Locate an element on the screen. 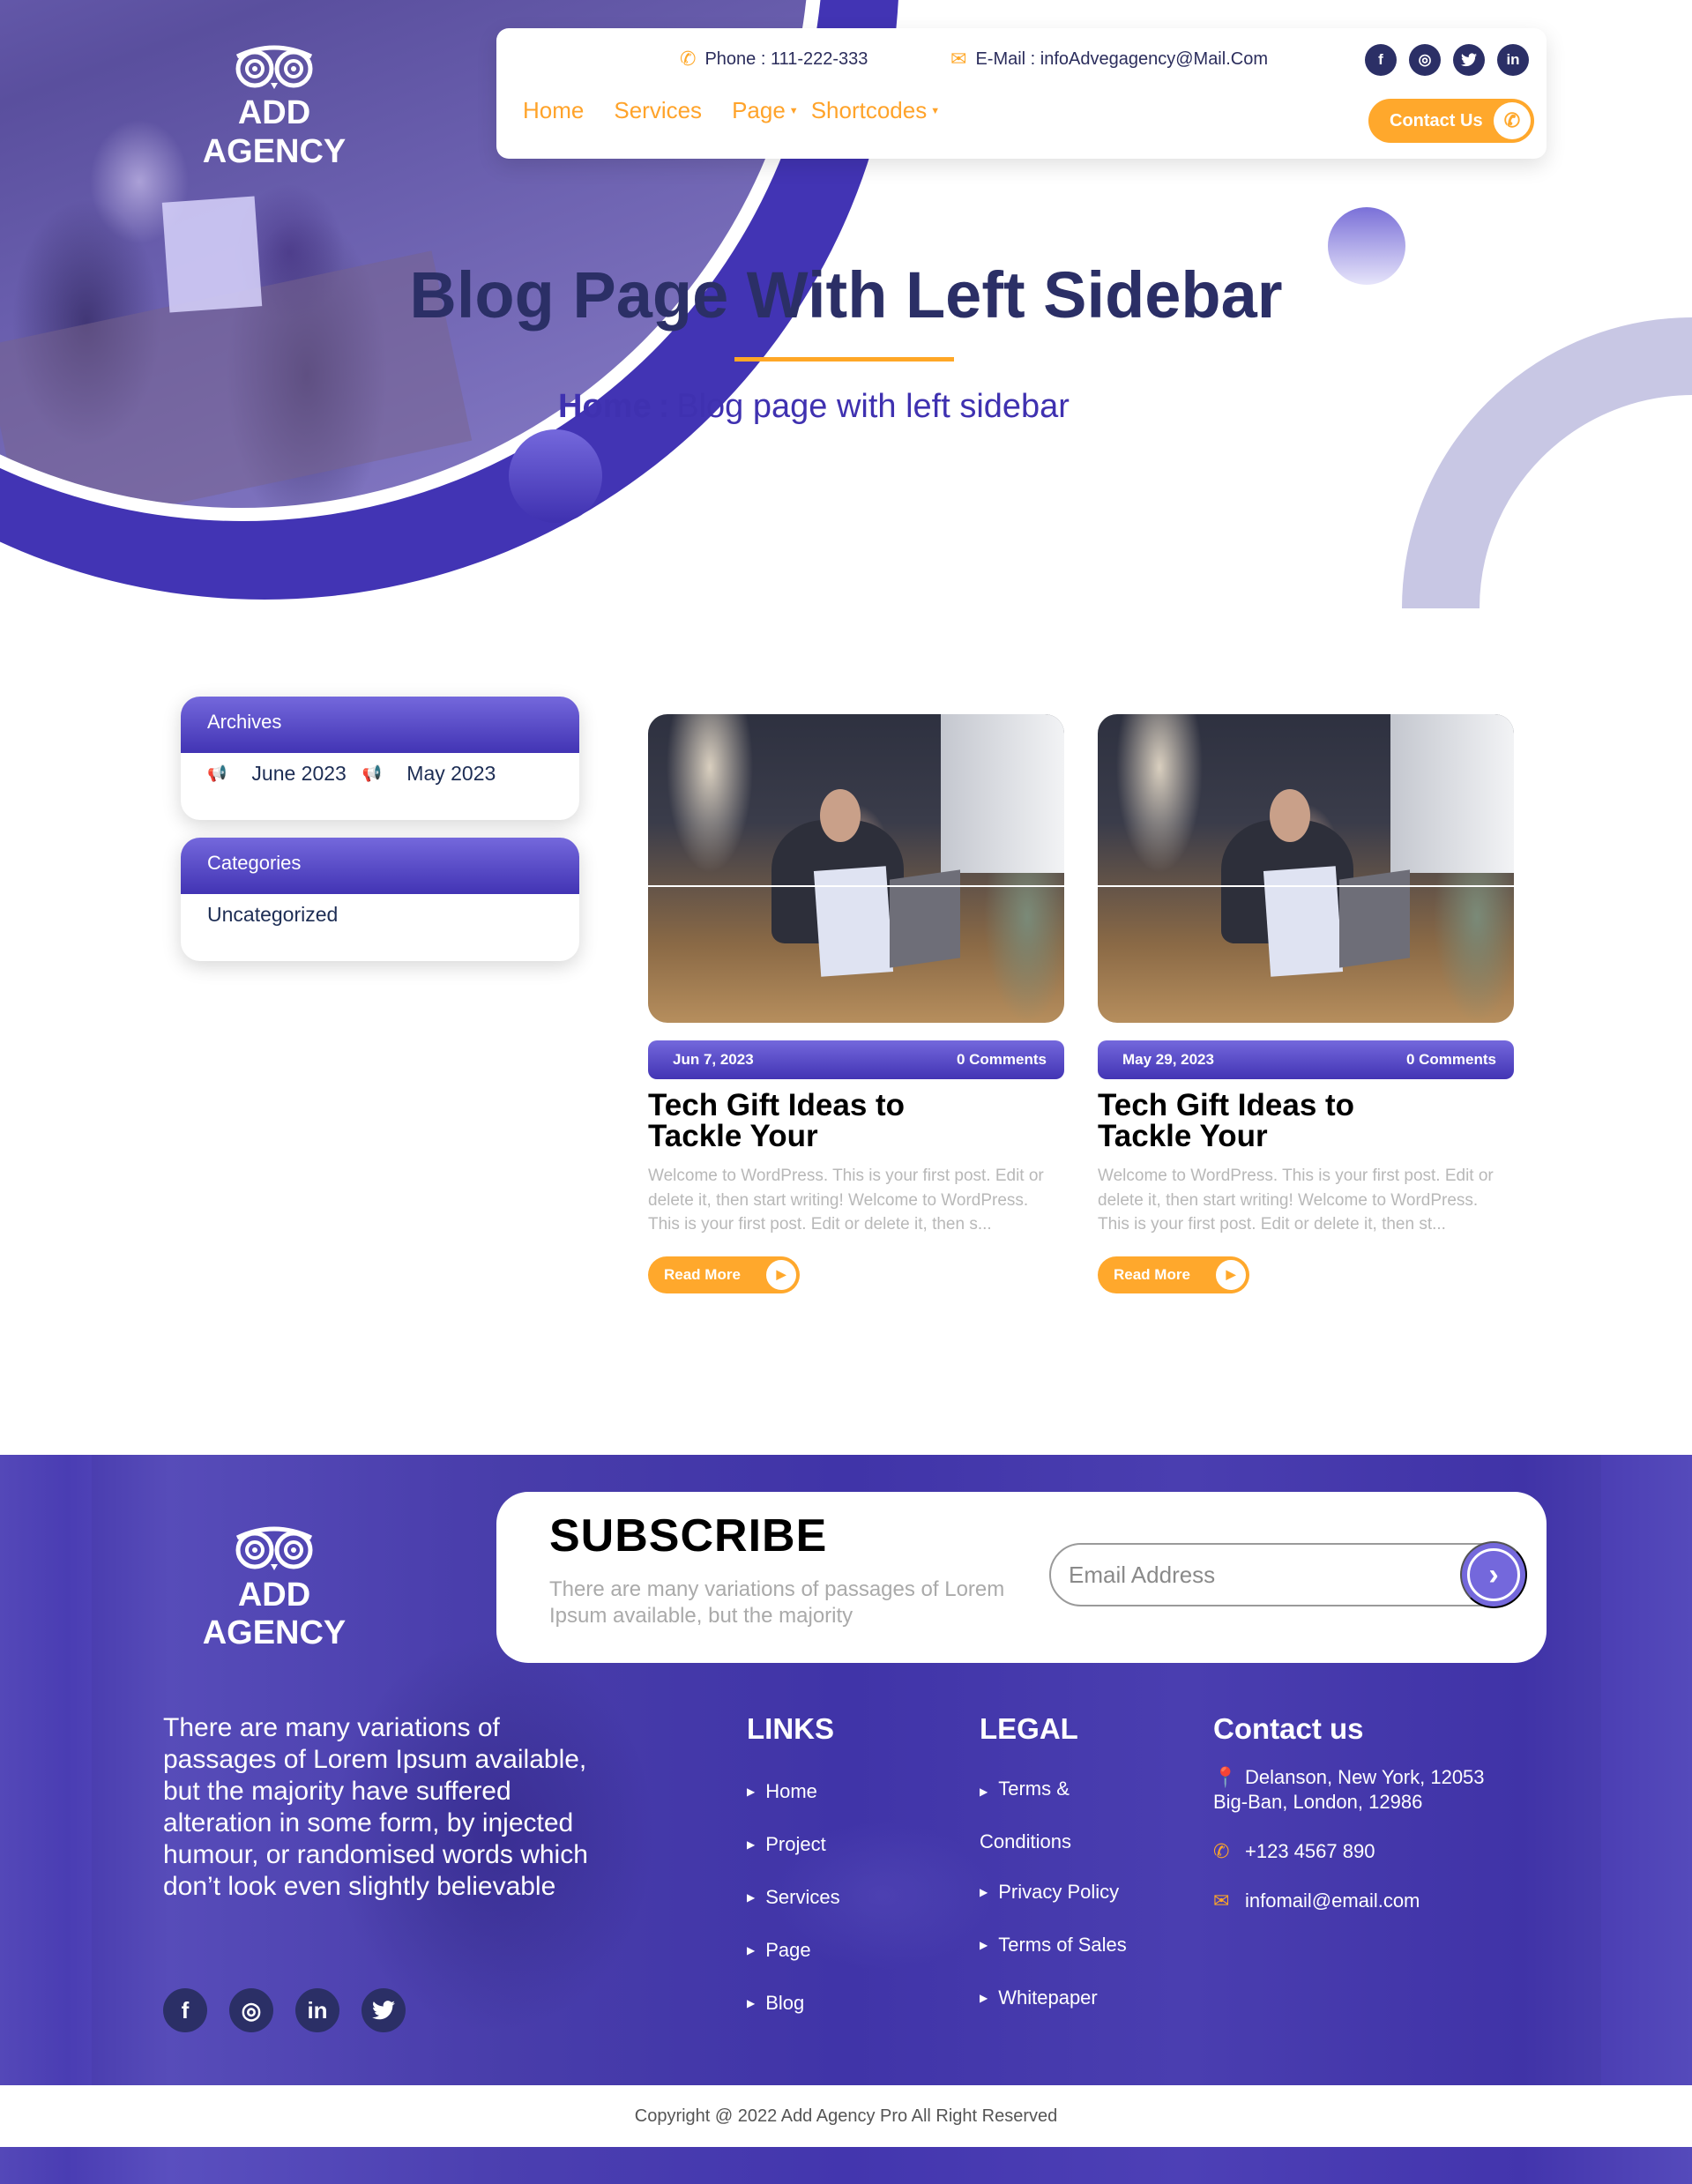 The width and height of the screenshot is (1692, 2184). contact-email: ✉ infomail@email.com is located at coordinates (1349, 1901).